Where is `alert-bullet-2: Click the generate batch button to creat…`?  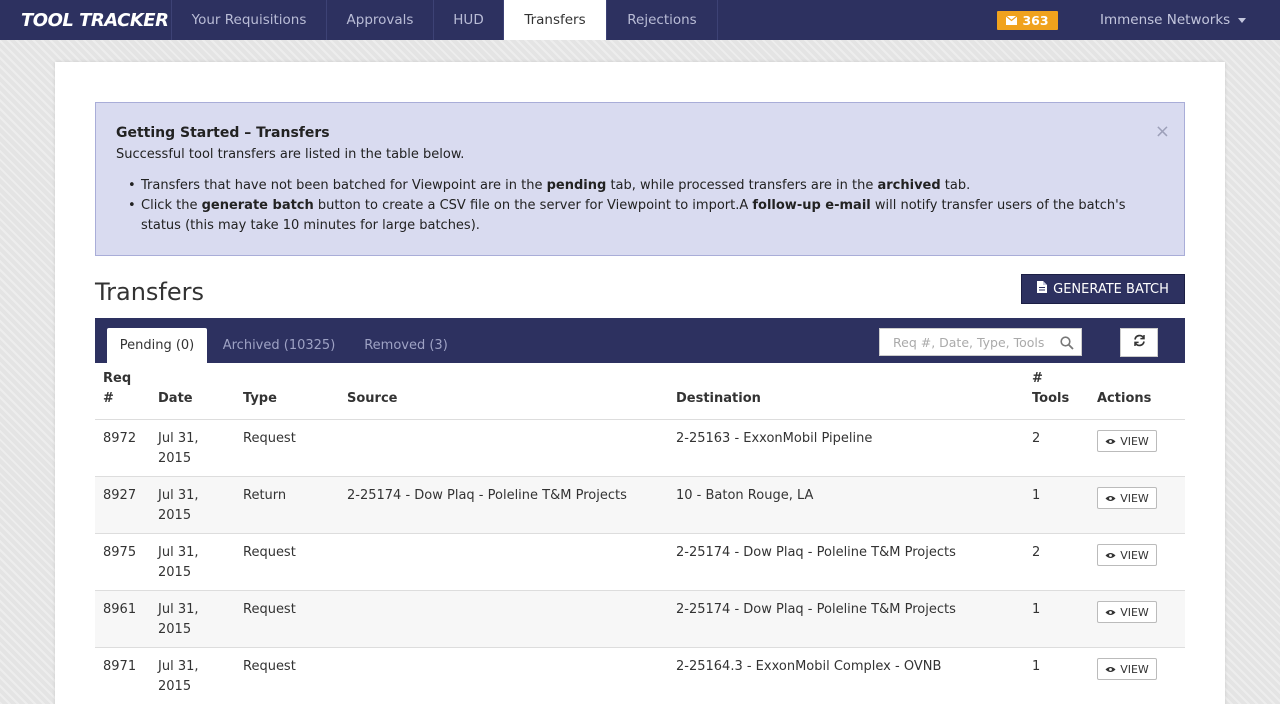
alert-bullet-2: Click the generate batch button to creat… is located at coordinates (640, 216).